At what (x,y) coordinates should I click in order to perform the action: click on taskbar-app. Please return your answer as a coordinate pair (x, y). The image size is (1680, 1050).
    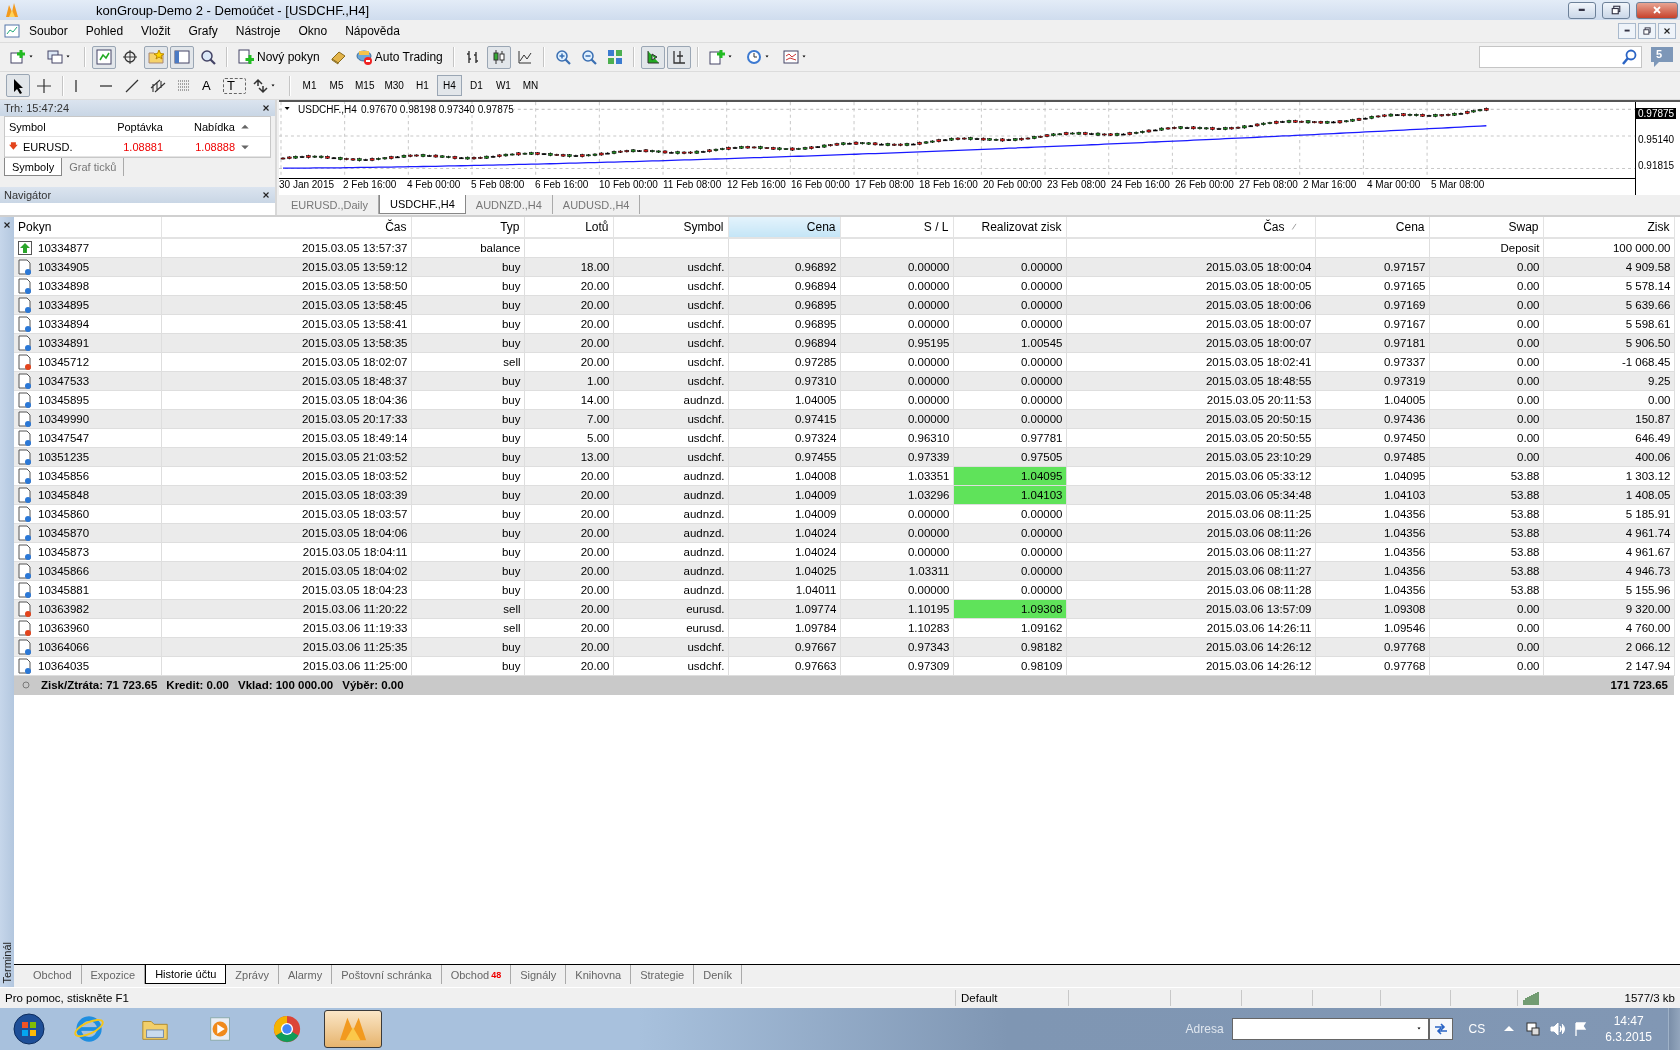
    Looking at the image, I should click on (353, 1029).